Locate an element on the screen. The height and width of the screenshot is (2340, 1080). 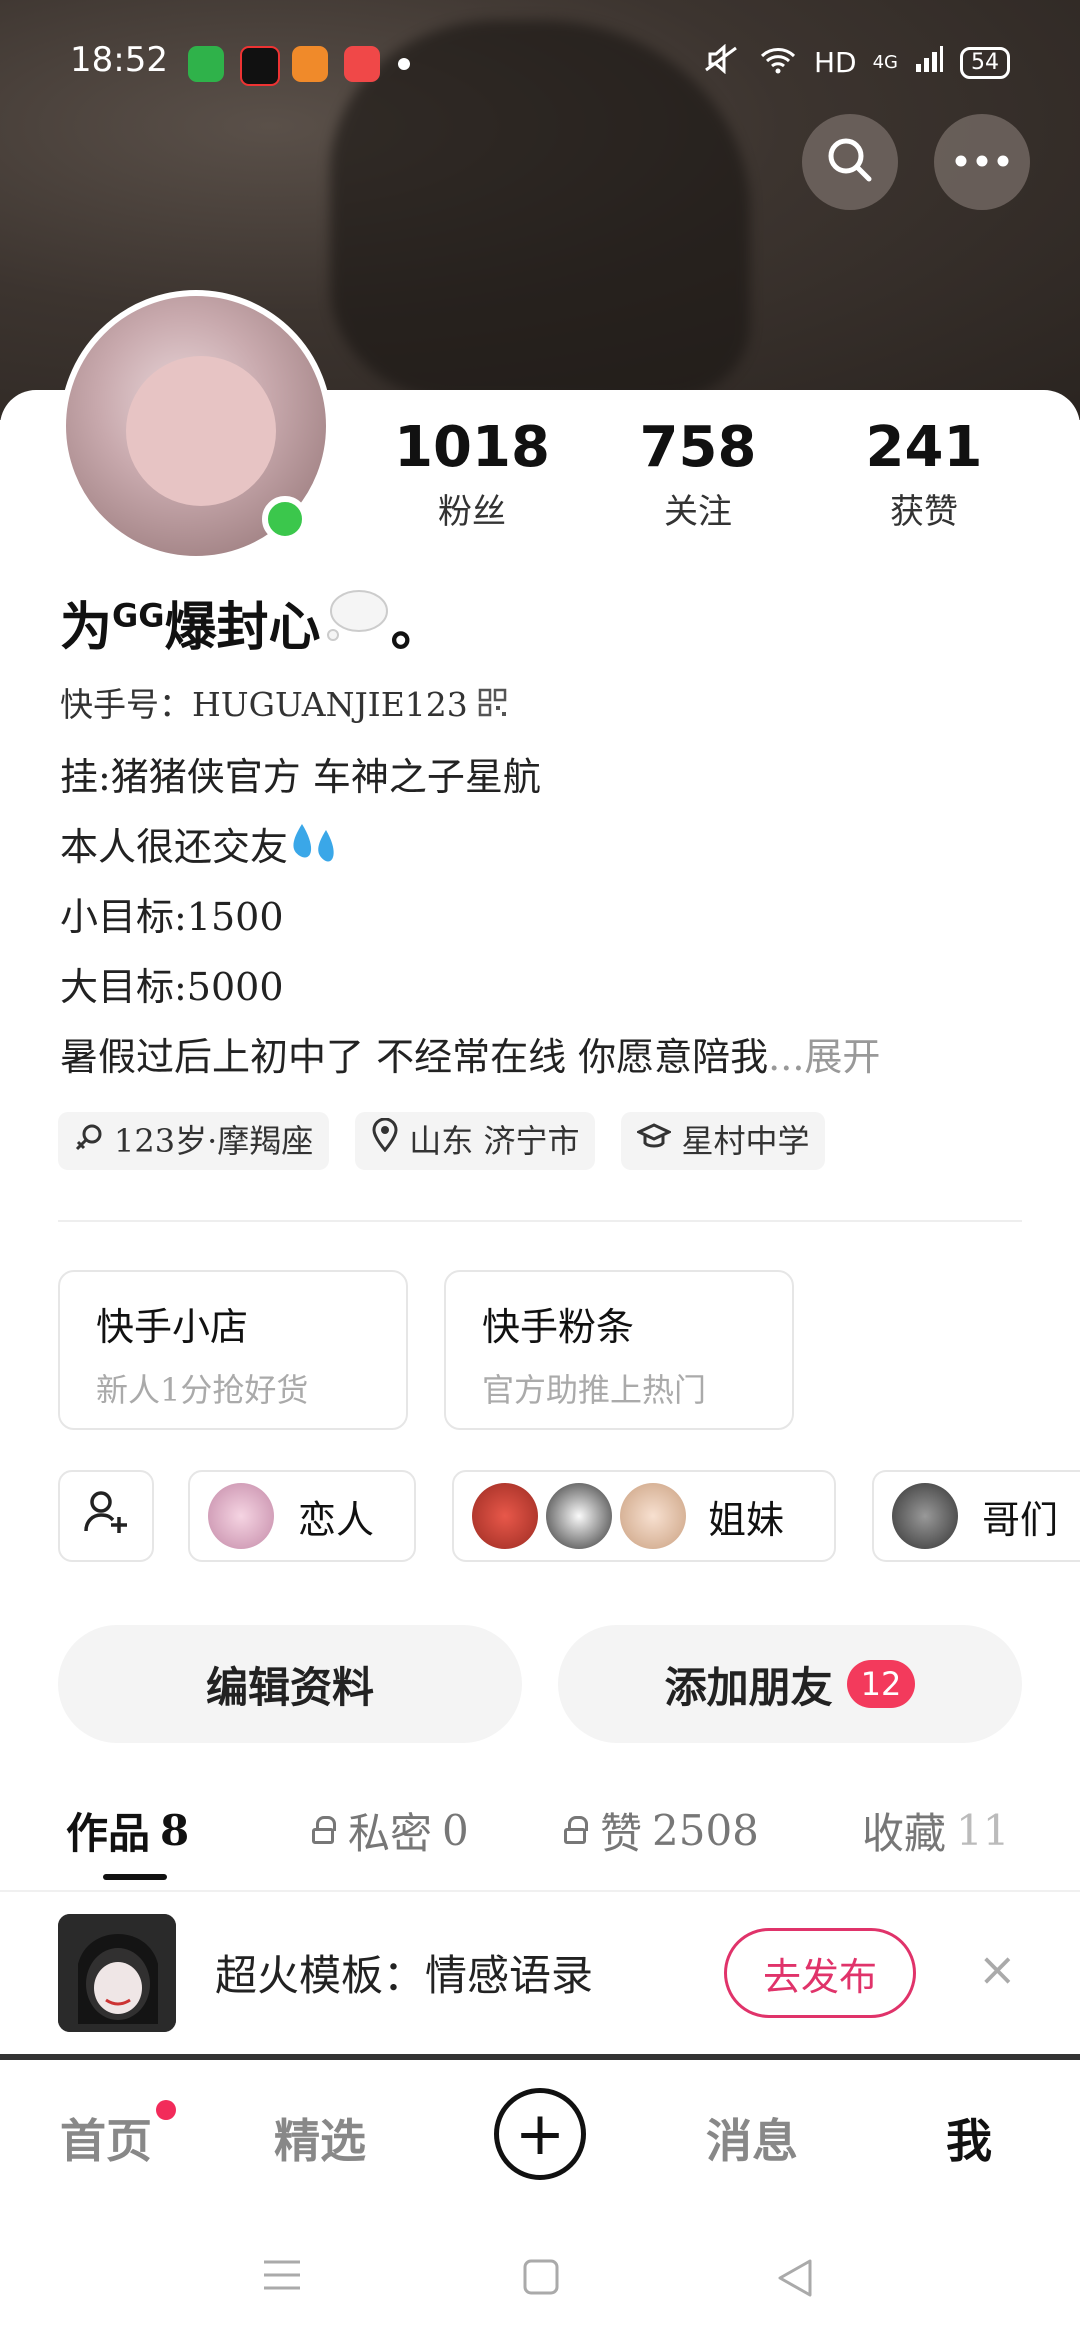
stat-label: 关注 is located at coordinates (698, 512).